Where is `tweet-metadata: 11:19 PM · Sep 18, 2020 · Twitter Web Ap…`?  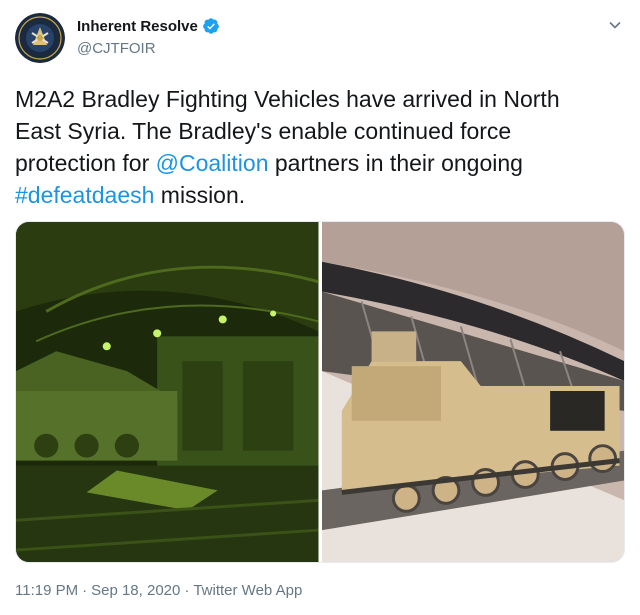
tweet-metadata: 11:19 PM · Sep 18, 2020 · Twitter Web Ap… is located at coordinates (158, 590).